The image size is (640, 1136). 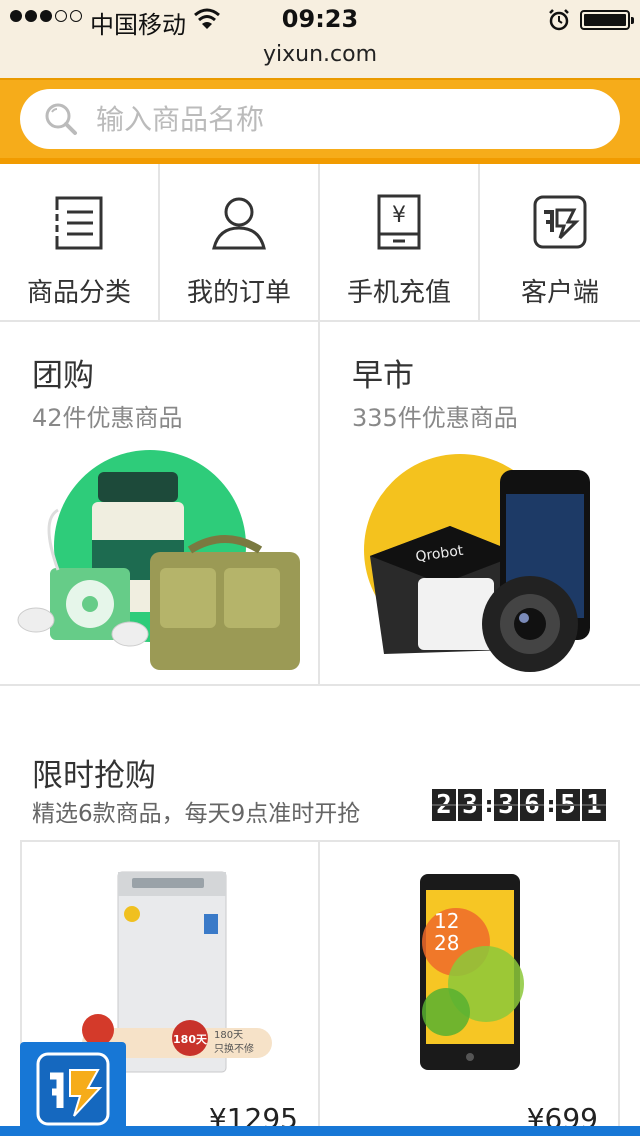 What do you see at coordinates (444, 805) in the screenshot?
I see `countdown-digit: 2` at bounding box center [444, 805].